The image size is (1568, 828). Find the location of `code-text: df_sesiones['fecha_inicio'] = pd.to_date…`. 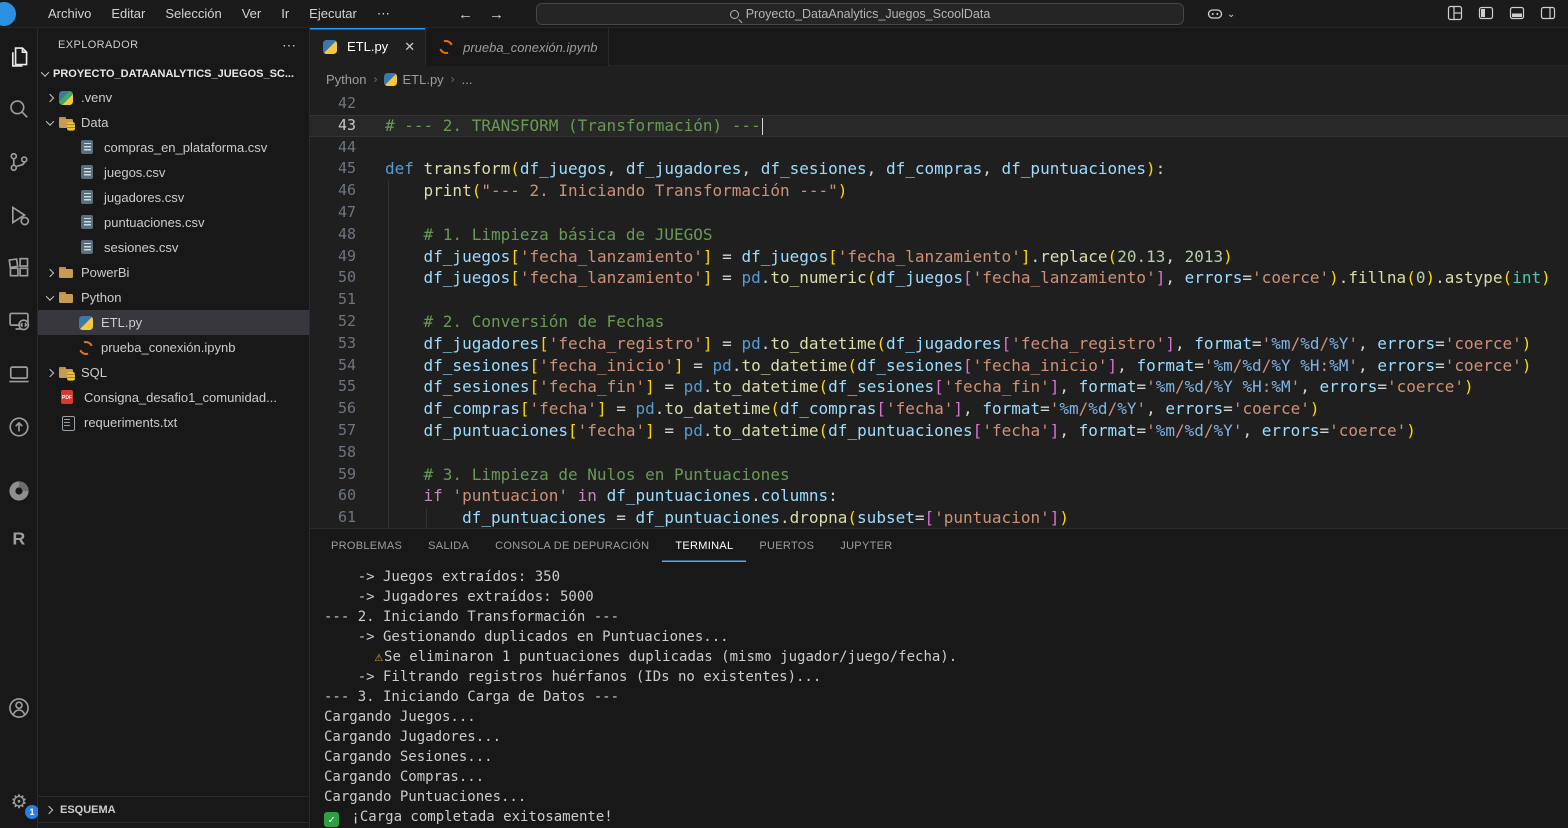

code-text: df_sesiones['fecha_inicio'] = pd.to_date… is located at coordinates (977, 365).